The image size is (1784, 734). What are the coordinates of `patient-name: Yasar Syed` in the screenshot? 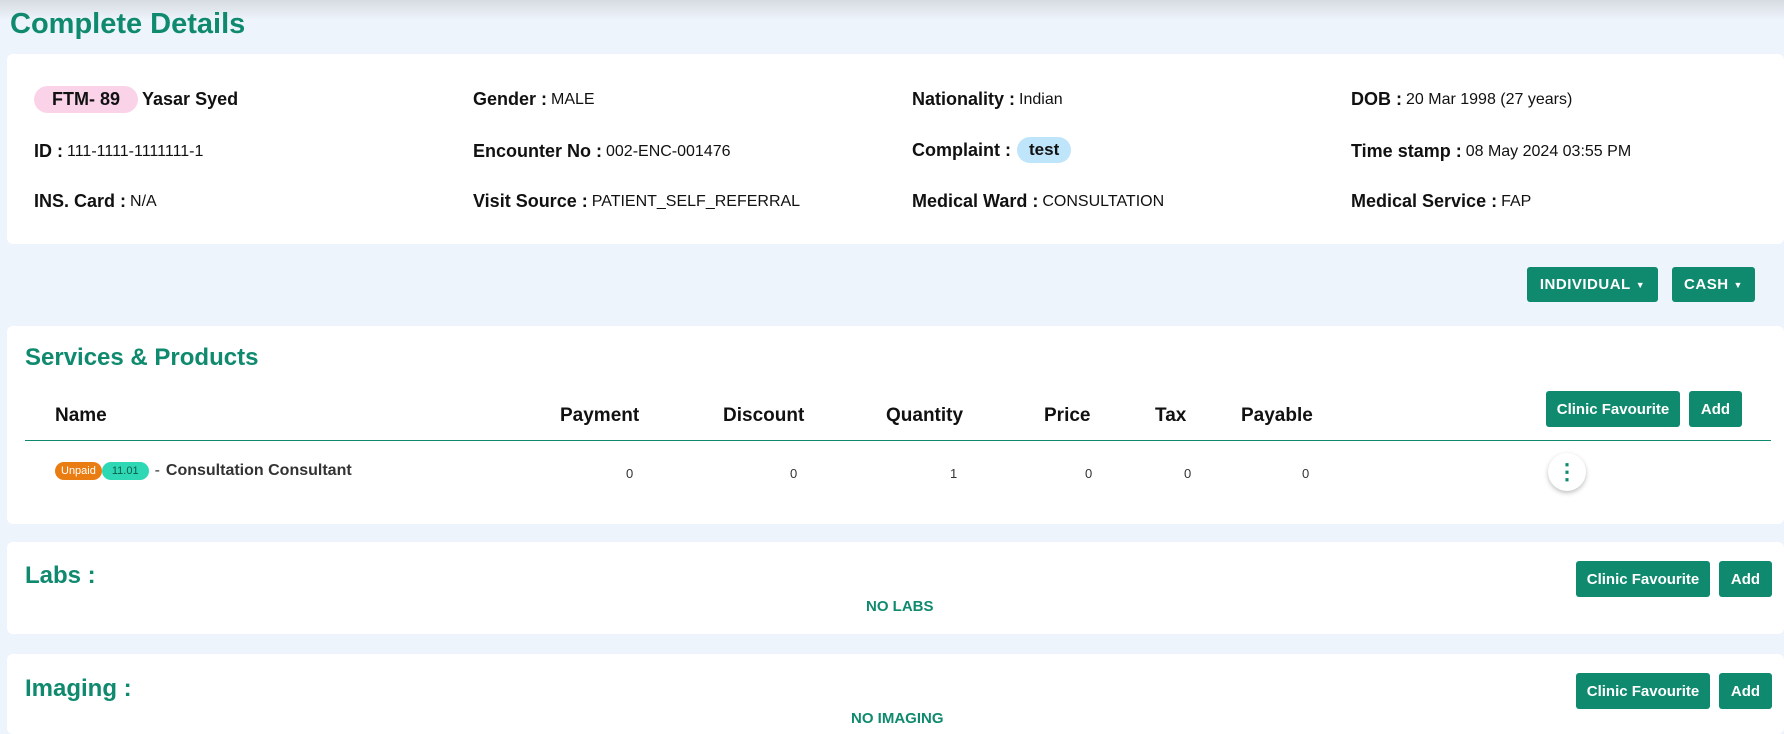 It's located at (190, 99).